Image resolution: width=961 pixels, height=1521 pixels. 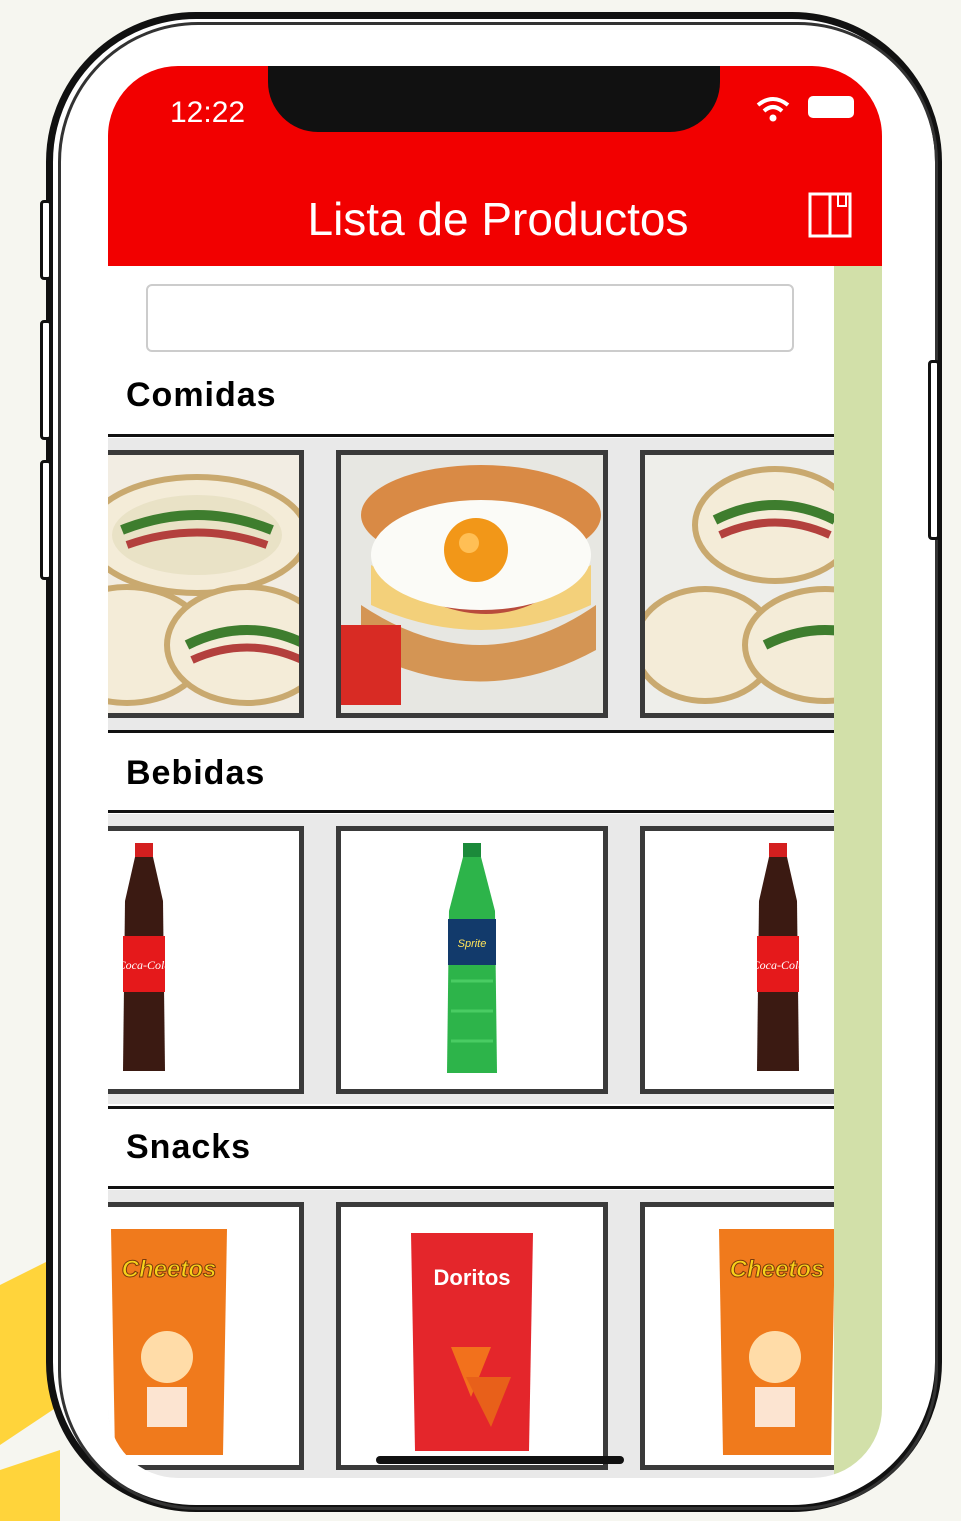 I want to click on doritos-bag-image: Doritos, so click(x=472, y=1336).